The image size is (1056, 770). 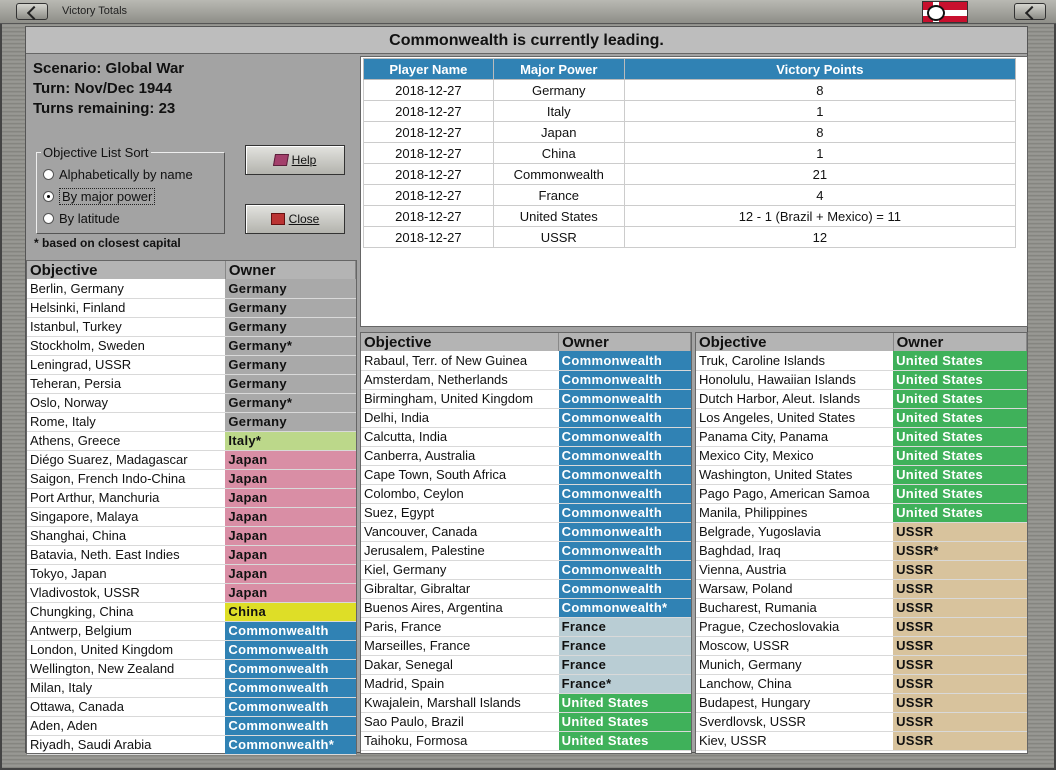 What do you see at coordinates (960, 494) in the screenshot?
I see `objective-owner: United States` at bounding box center [960, 494].